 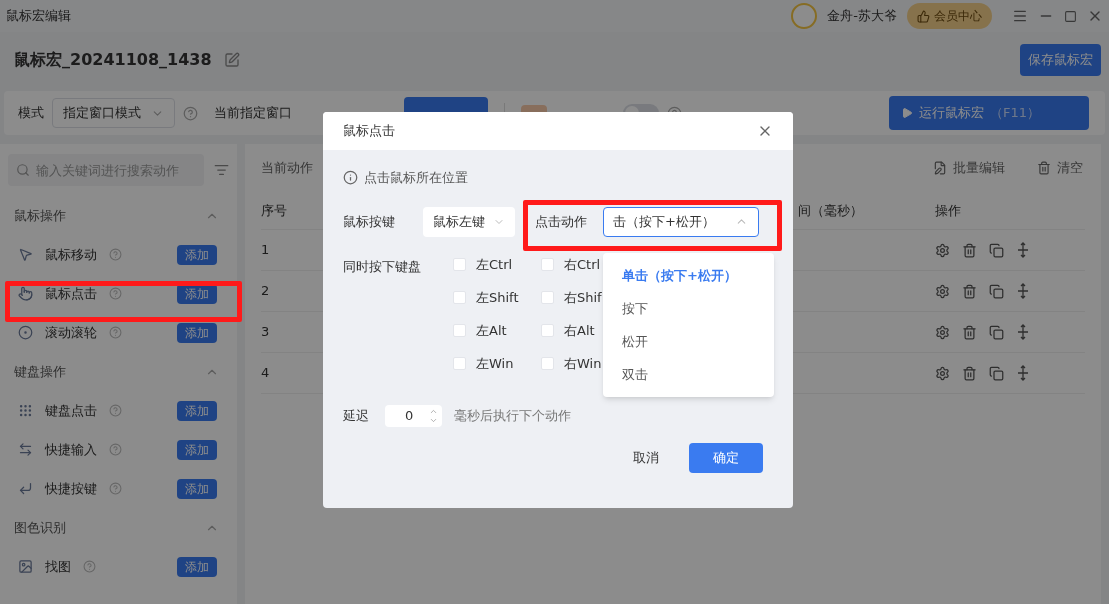 I want to click on dot-icon, so click(x=25, y=332).